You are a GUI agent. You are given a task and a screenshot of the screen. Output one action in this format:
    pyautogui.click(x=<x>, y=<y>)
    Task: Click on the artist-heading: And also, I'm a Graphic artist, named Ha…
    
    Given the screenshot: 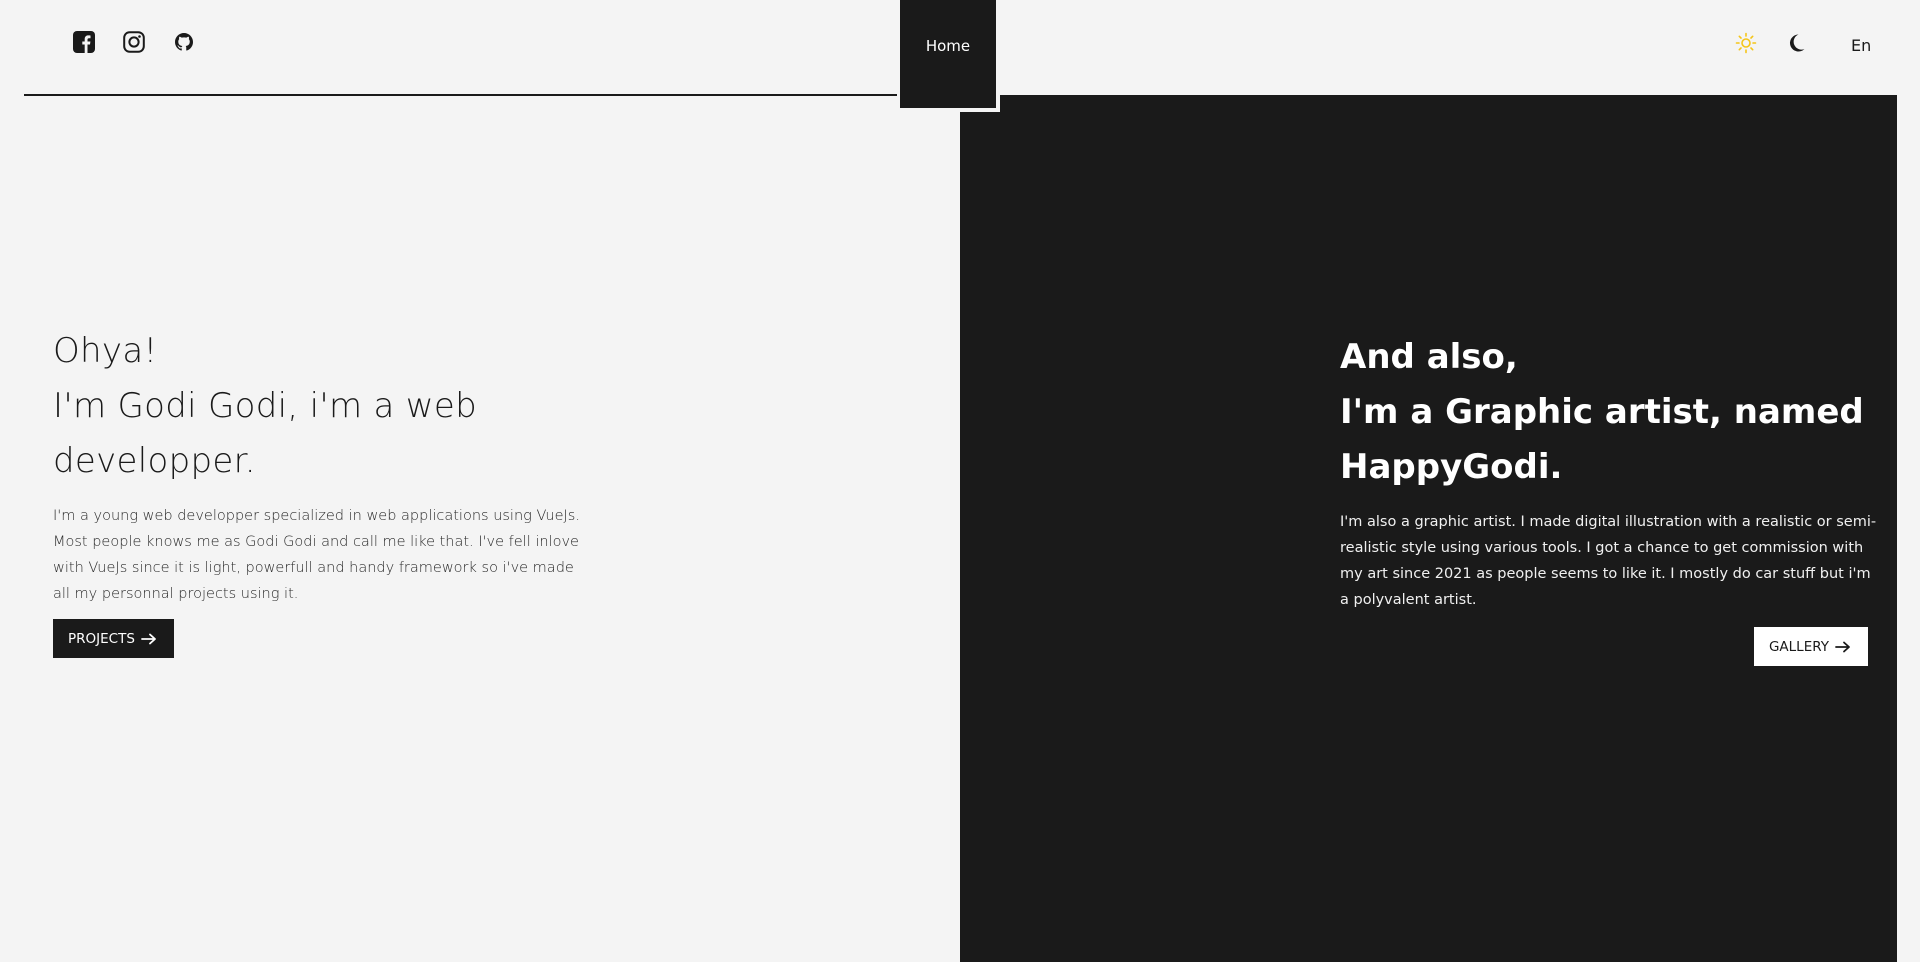 What is the action you would take?
    pyautogui.click(x=1609, y=412)
    